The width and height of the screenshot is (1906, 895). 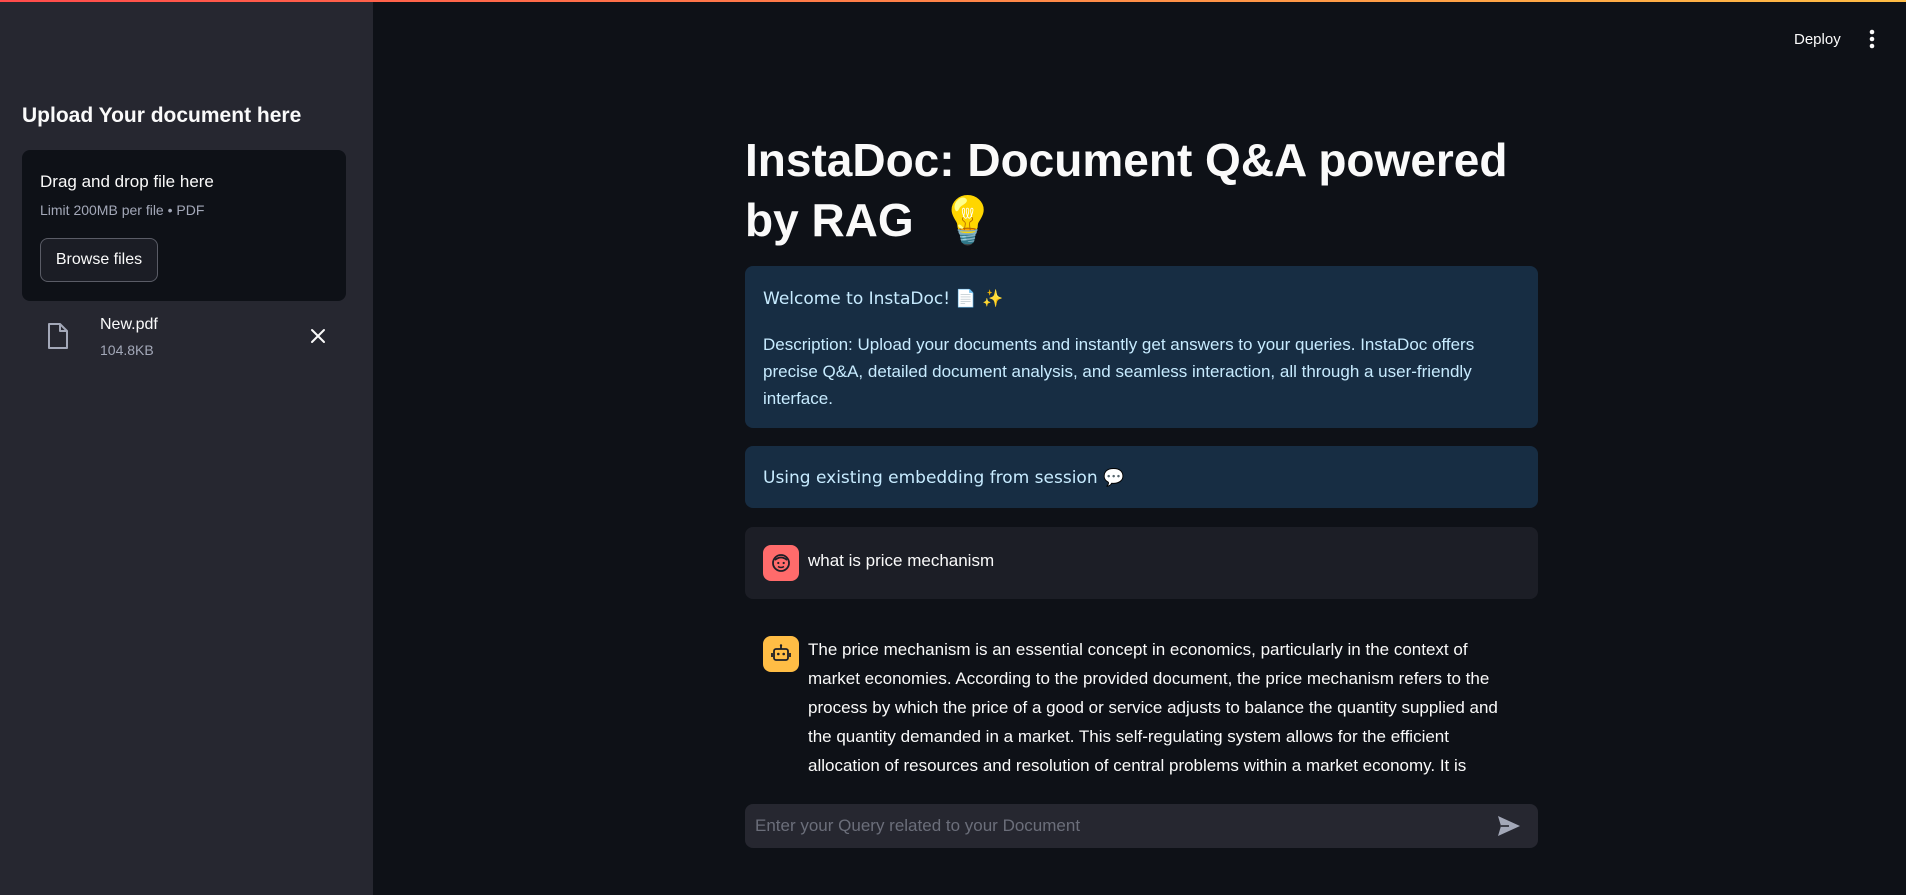 I want to click on dropzone-label: Drag and drop file here, so click(x=127, y=181).